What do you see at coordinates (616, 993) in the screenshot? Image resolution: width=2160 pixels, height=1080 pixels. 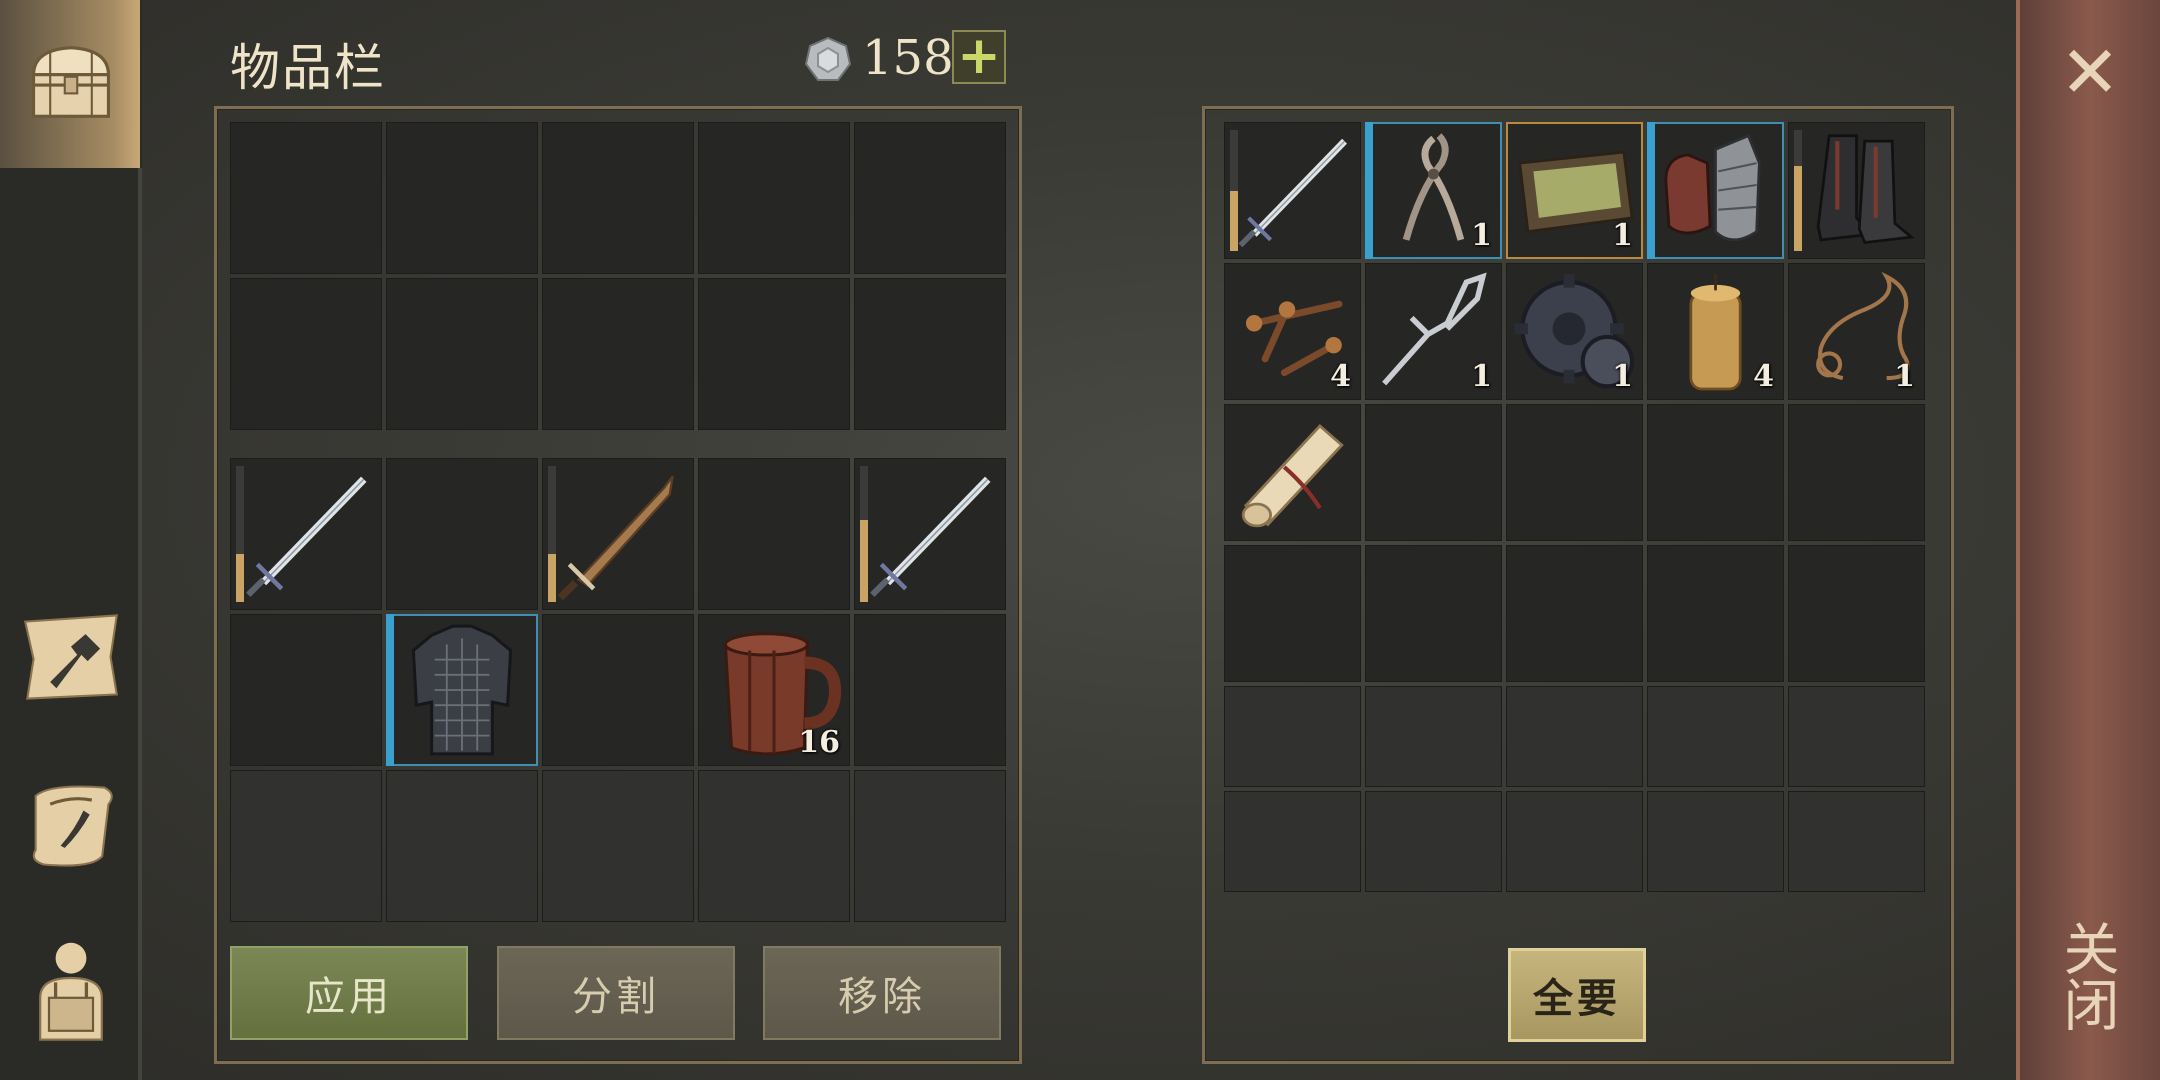 I see `split-button: 分割` at bounding box center [616, 993].